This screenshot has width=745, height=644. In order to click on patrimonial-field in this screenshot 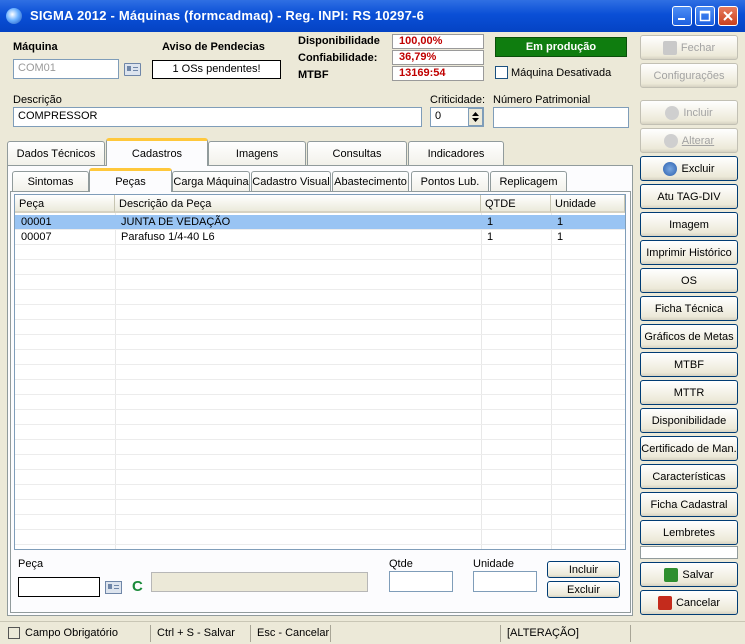, I will do `click(561, 117)`.